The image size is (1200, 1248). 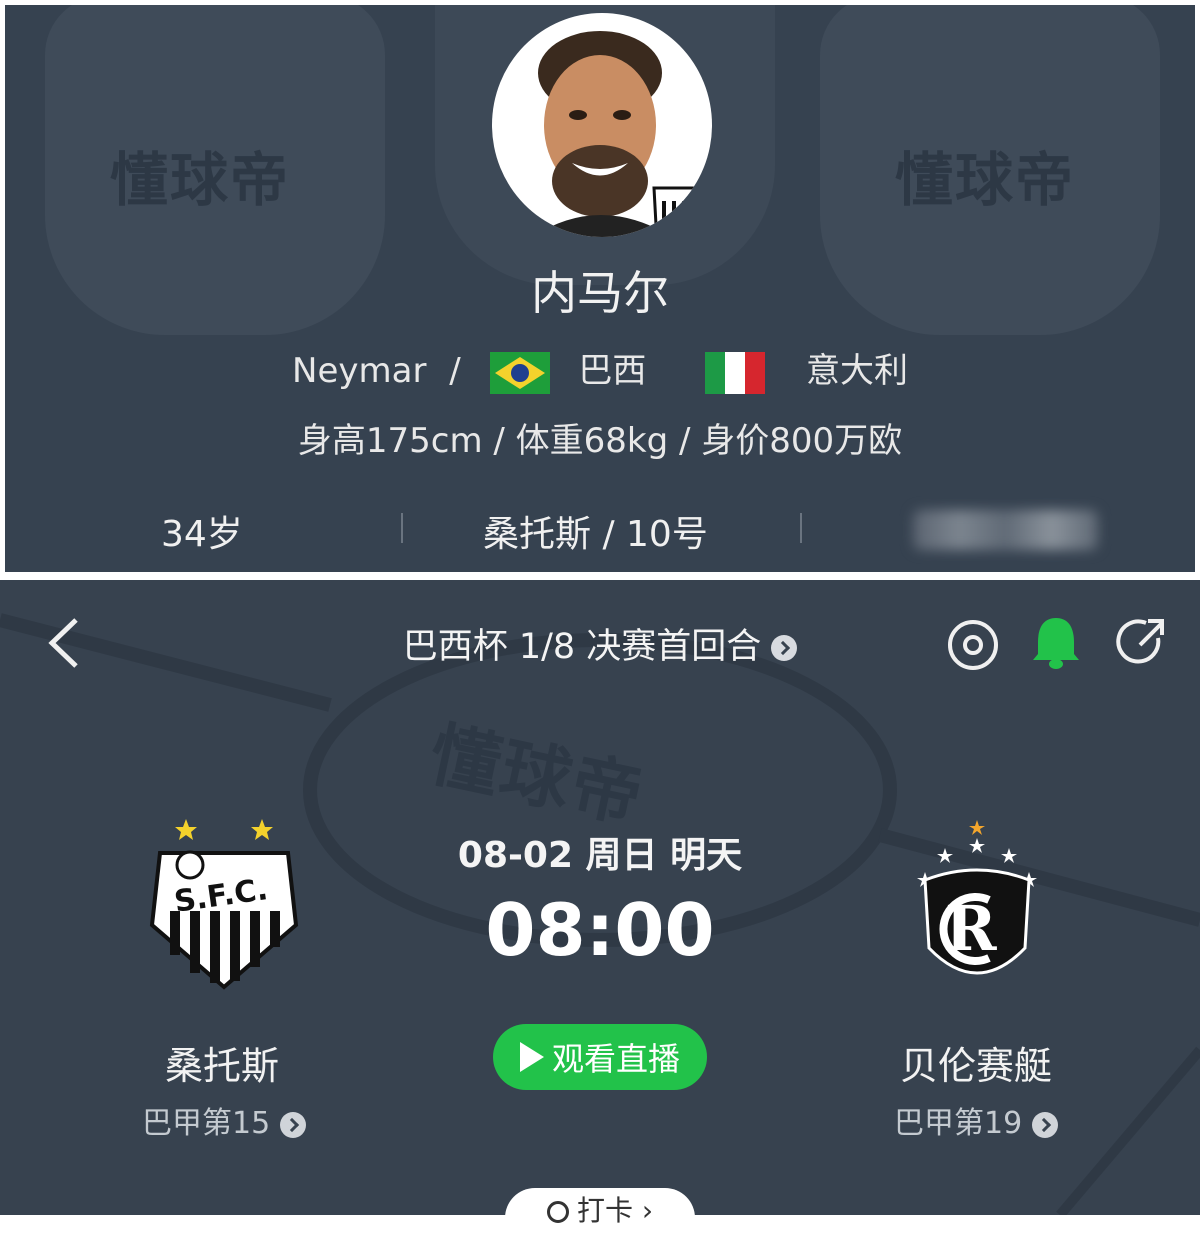 What do you see at coordinates (602, 125) in the screenshot?
I see `player-avatar` at bounding box center [602, 125].